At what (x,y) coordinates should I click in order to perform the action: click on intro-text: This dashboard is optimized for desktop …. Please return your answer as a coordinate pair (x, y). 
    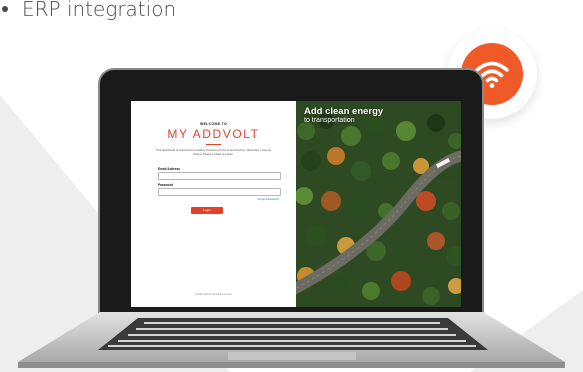
    Looking at the image, I should click on (213, 152).